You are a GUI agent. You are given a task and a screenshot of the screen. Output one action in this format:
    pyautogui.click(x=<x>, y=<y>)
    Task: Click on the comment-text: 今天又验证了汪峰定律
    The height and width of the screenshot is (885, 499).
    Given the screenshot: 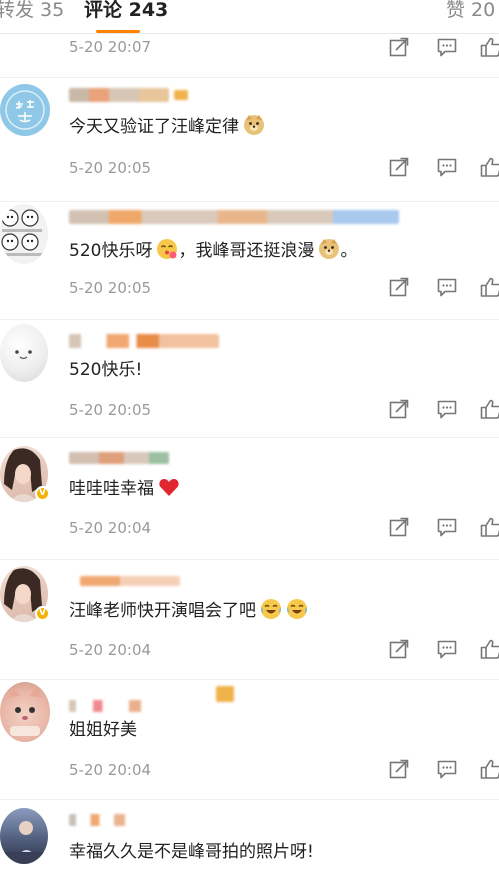 What is the action you would take?
    pyautogui.click(x=167, y=126)
    